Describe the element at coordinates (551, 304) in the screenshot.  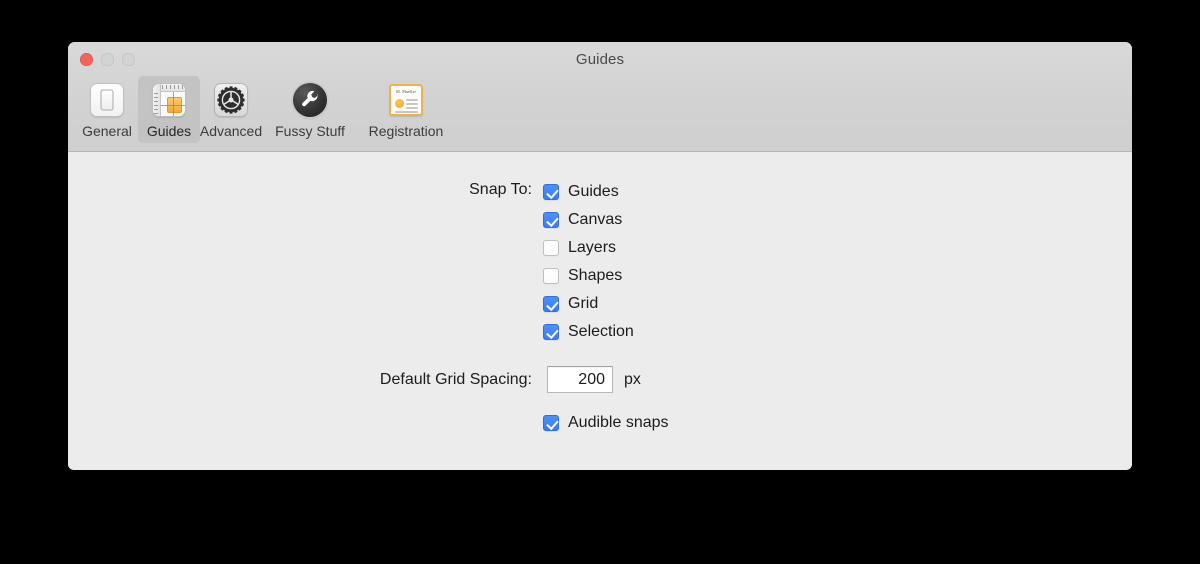
I see `checkbox-grid` at that location.